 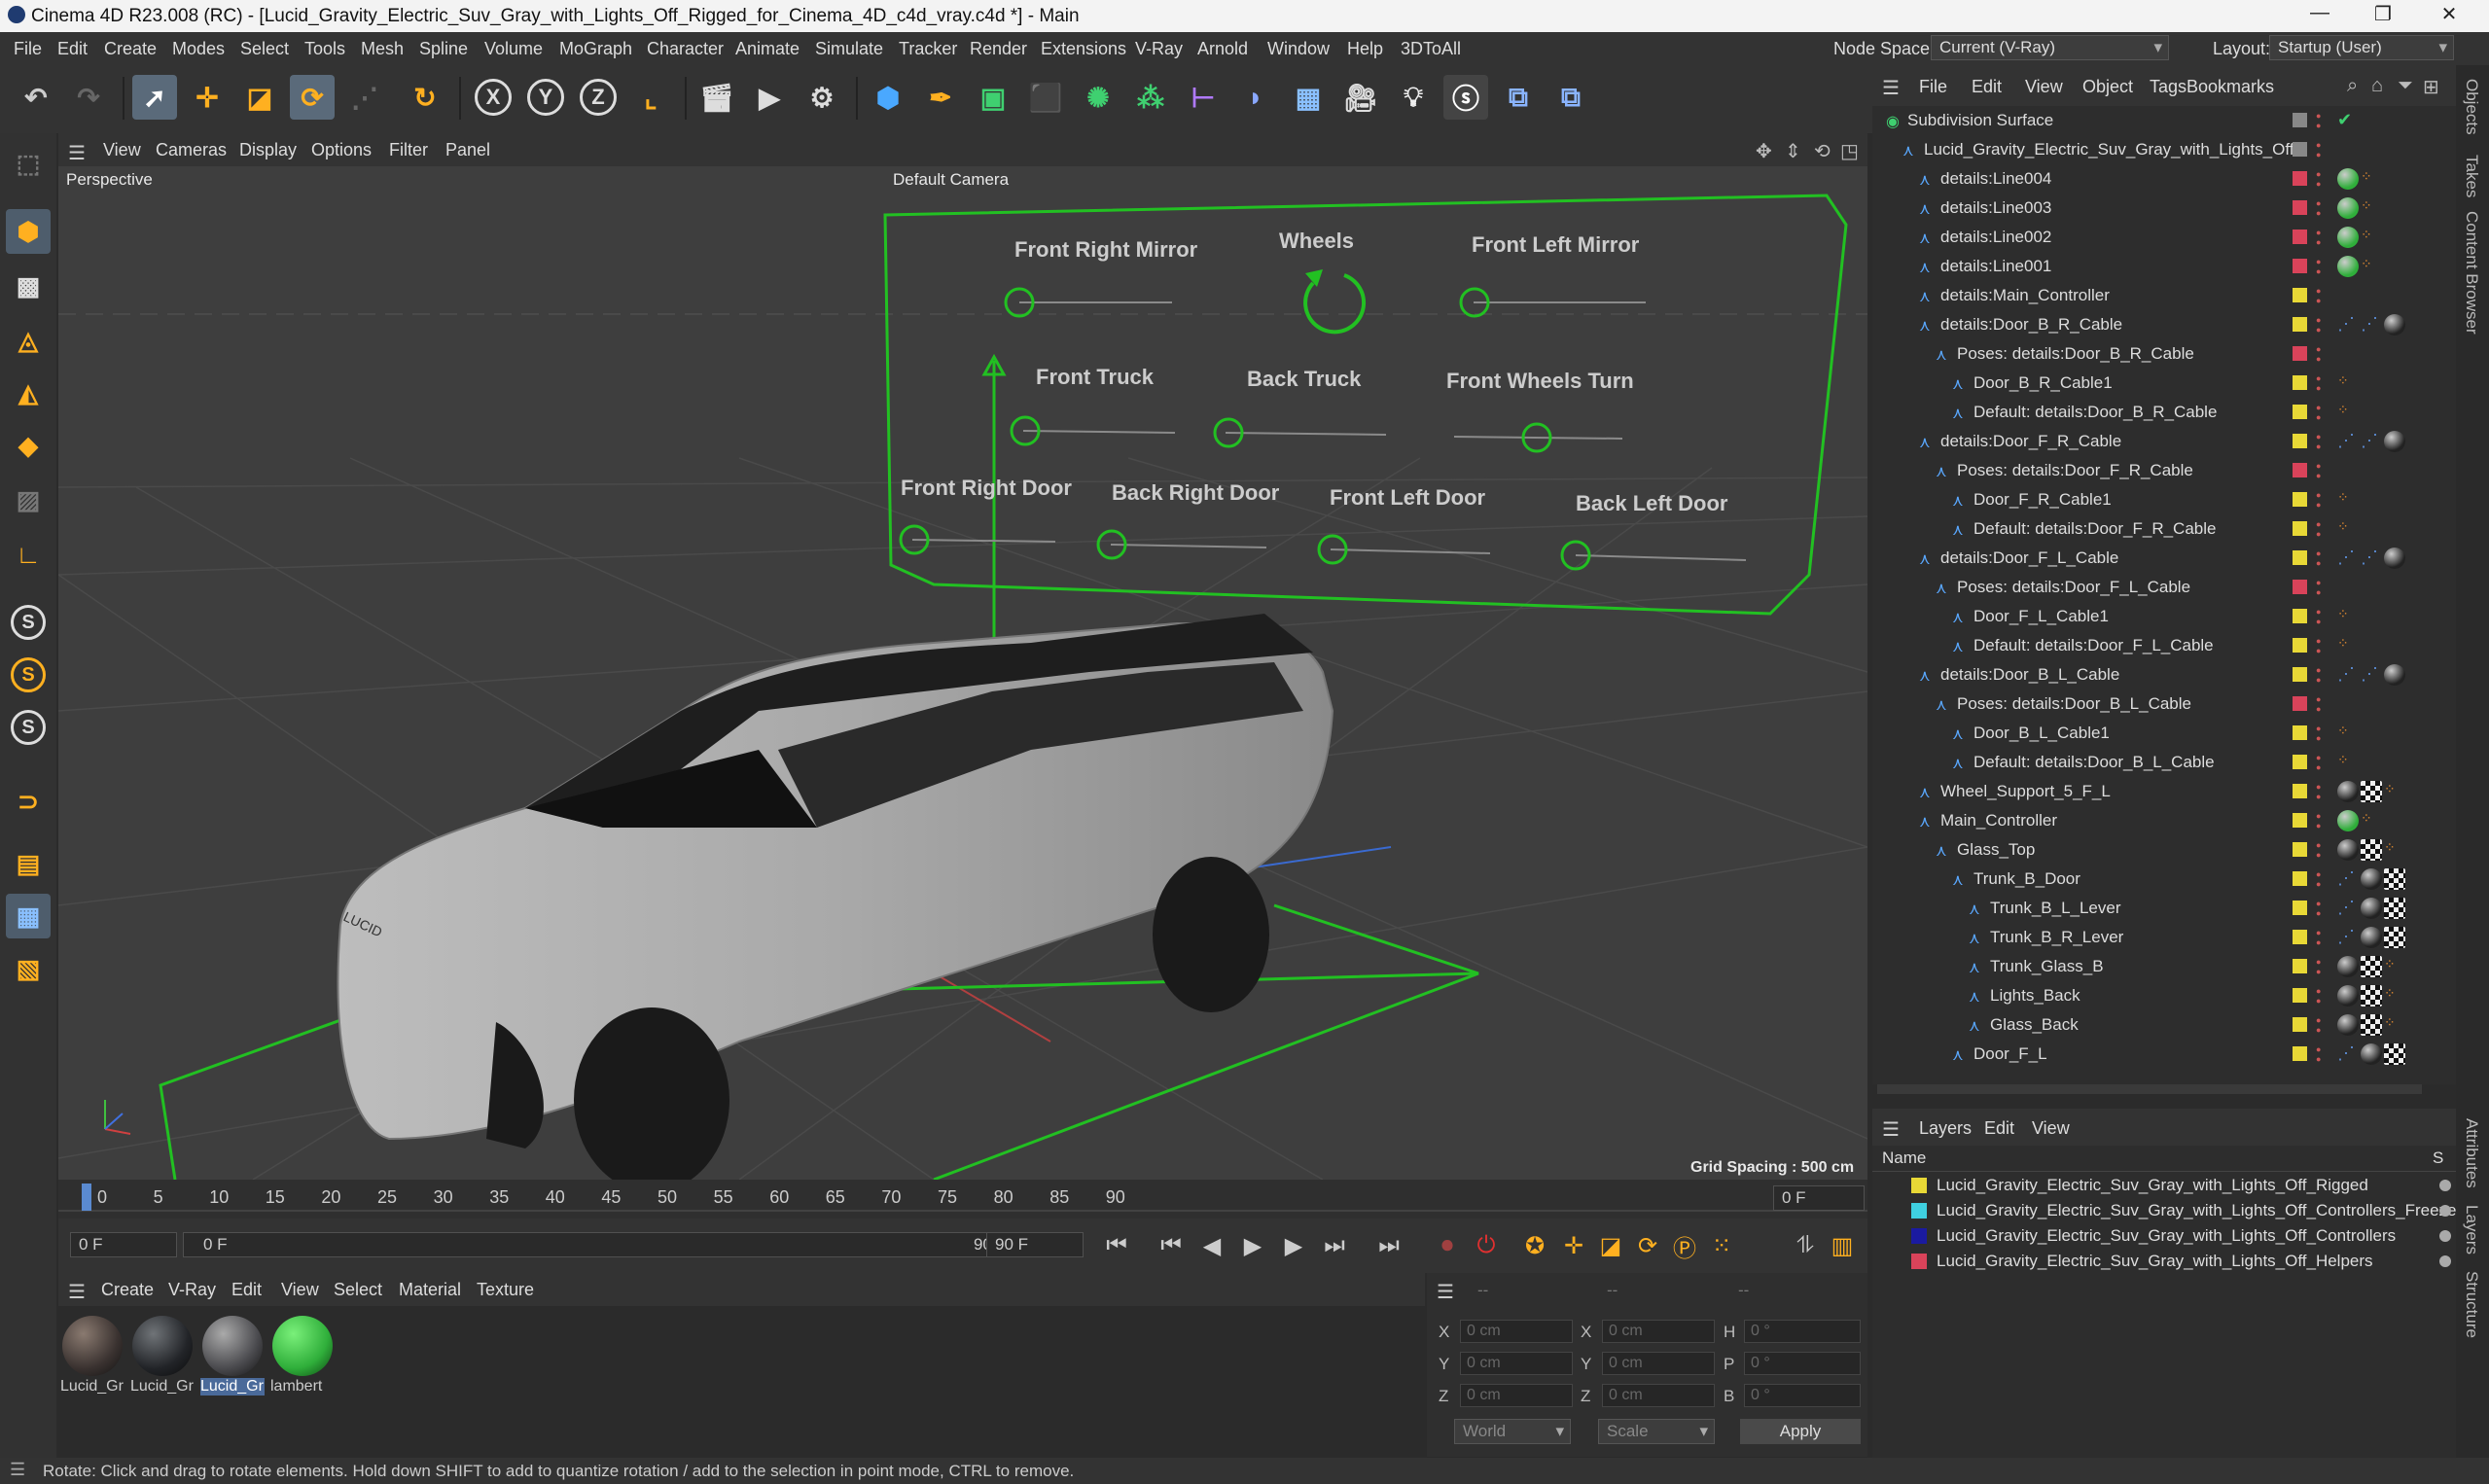 What do you see at coordinates (962, 1200) in the screenshot?
I see `timeline-ruler: 0 5 10 15 20 25 30 35 40 45 50 55 60 65 70 75 80 85 90 0 F` at bounding box center [962, 1200].